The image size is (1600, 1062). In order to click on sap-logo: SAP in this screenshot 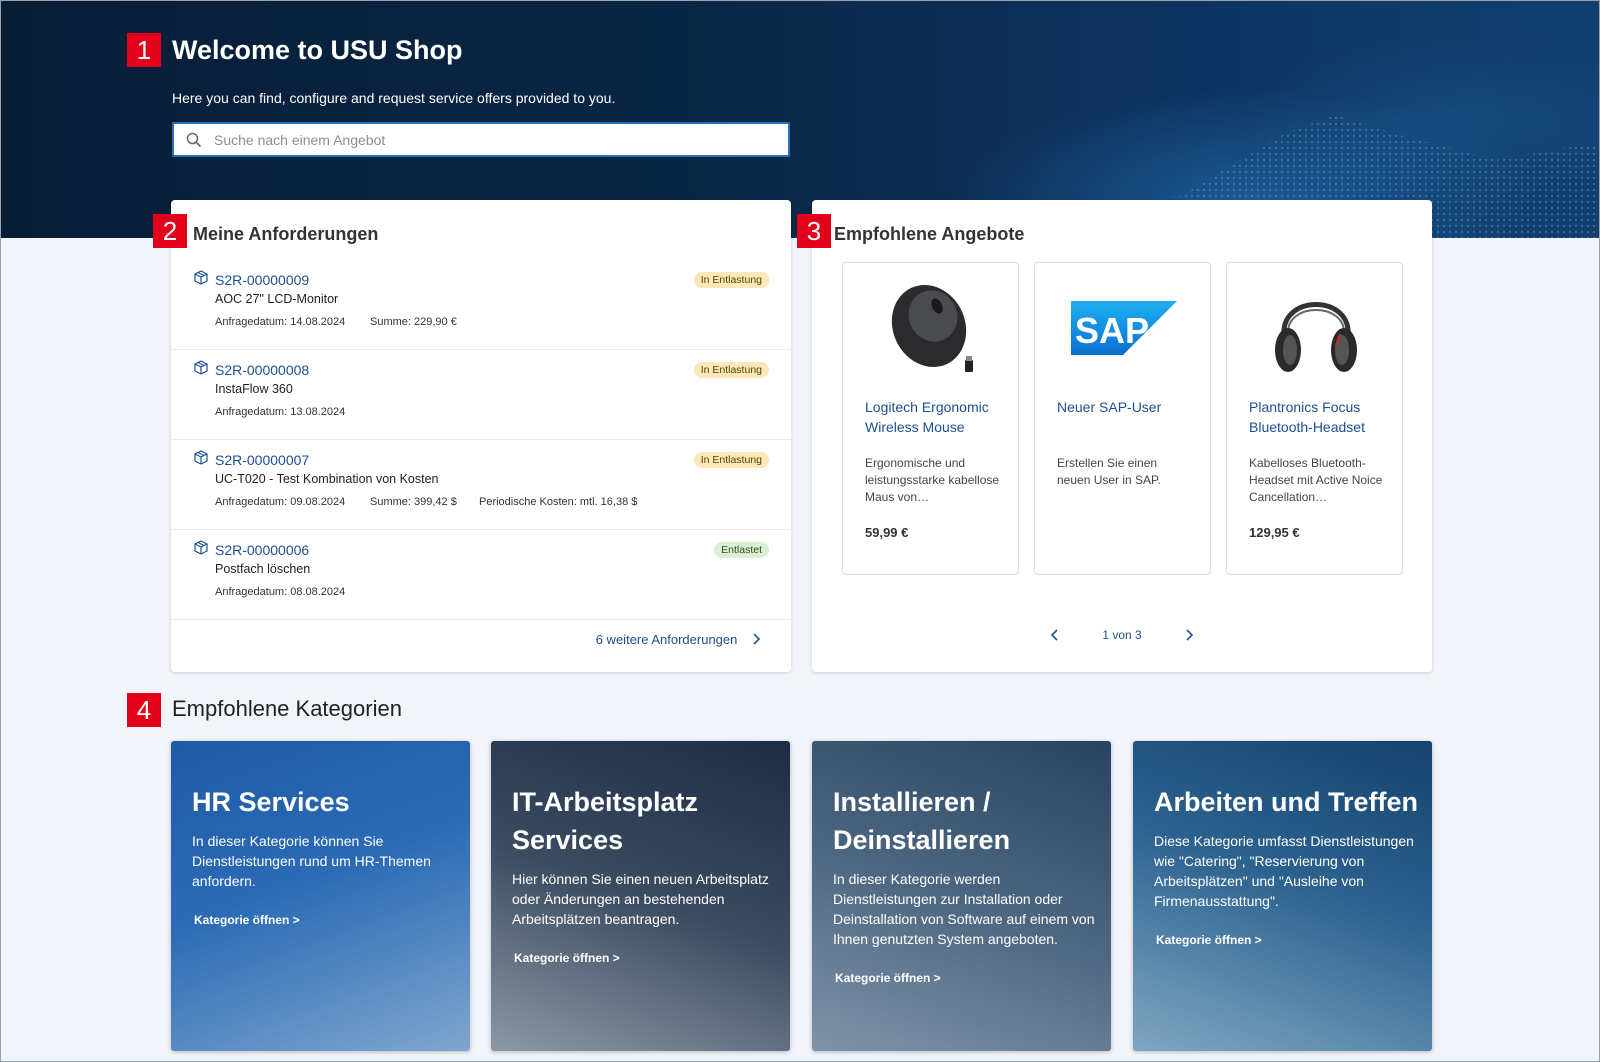, I will do `click(1123, 328)`.